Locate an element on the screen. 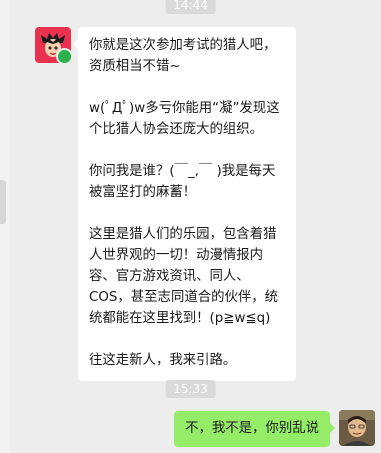 Image resolution: width=381 pixels, height=453 pixels. message-paragraph: 往这走新人，我来引路。 is located at coordinates (163, 360).